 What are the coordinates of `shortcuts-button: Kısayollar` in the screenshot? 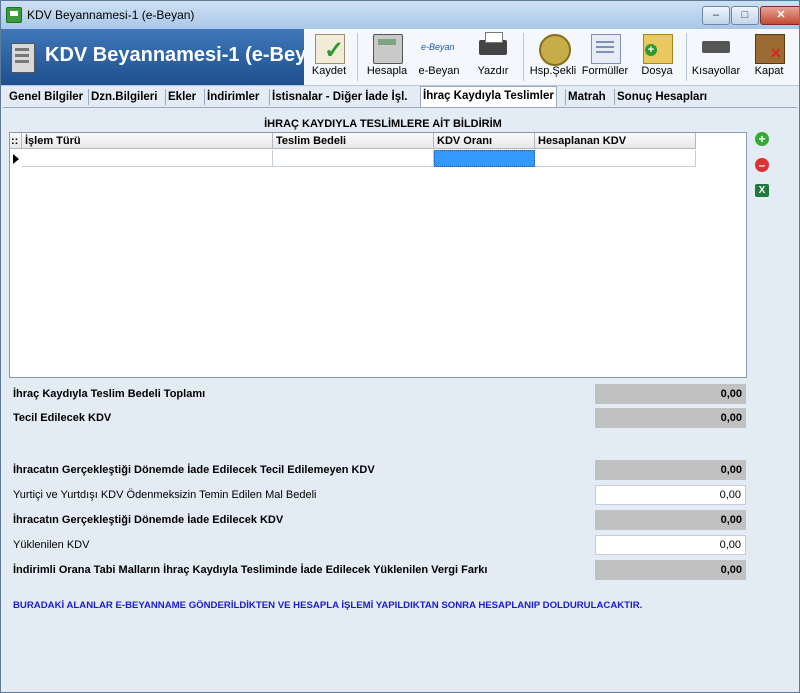 It's located at (716, 57).